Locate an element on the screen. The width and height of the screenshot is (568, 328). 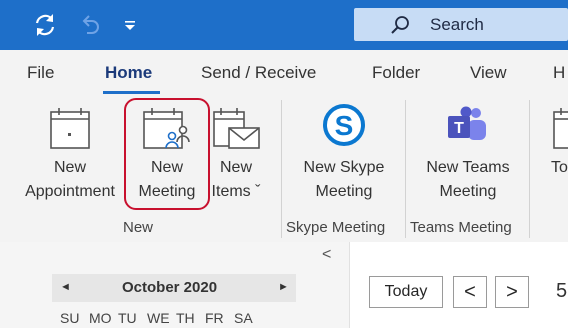
weekday-label: TH is located at coordinates (185, 318).